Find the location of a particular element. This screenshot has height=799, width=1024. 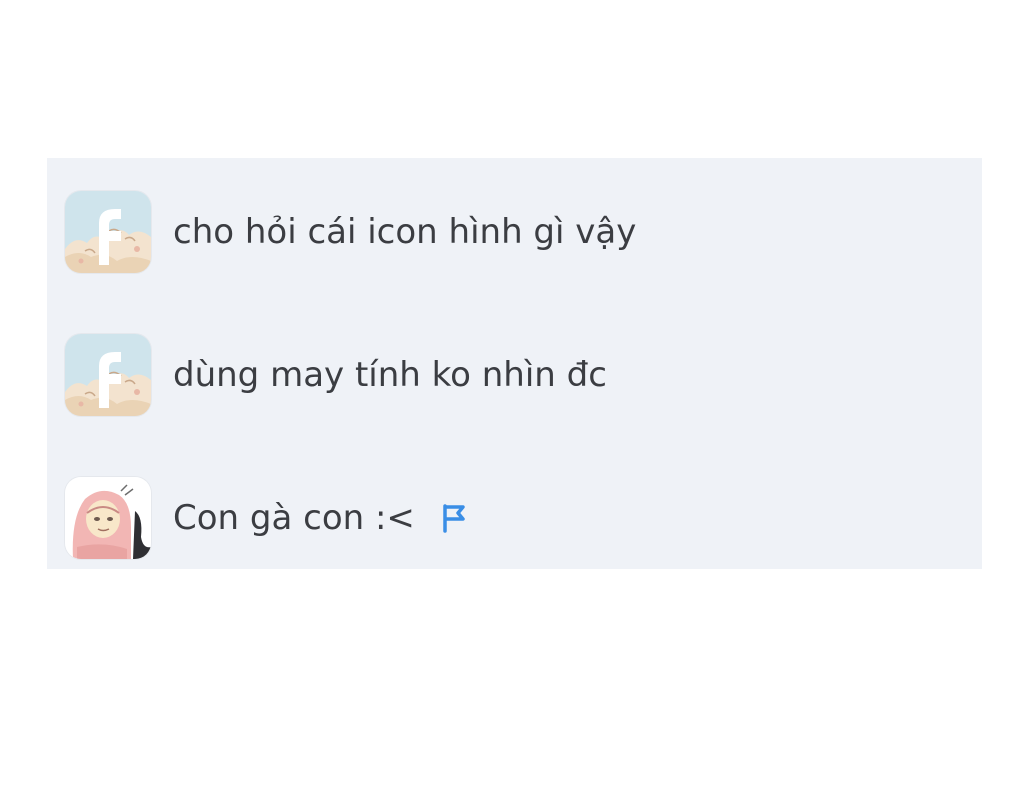

chat-message: dùng may tính ko nhìn đc is located at coordinates (336, 375).